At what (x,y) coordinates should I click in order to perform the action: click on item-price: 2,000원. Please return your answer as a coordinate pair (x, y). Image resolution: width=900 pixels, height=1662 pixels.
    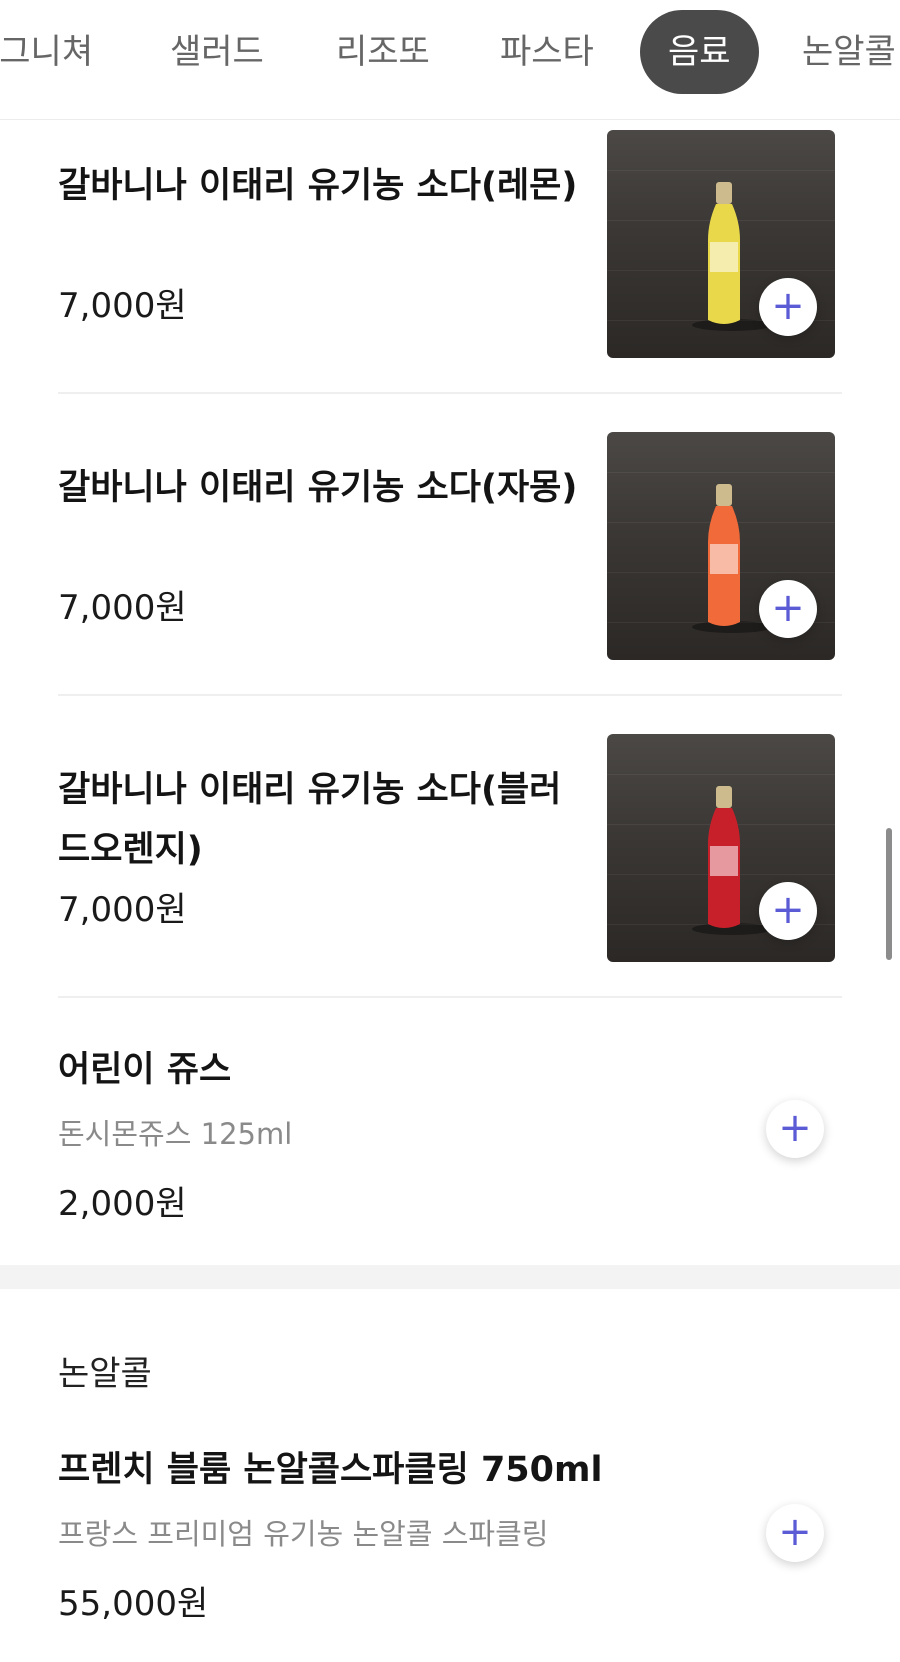
    Looking at the image, I should click on (122, 1204).